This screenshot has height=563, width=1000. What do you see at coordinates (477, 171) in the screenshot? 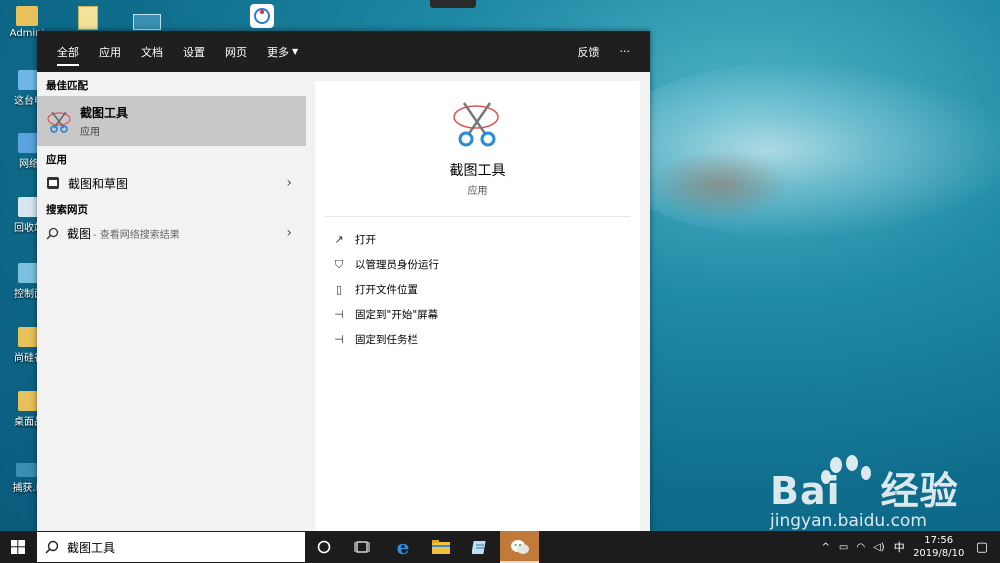
I see `details-title: 截图工具` at bounding box center [477, 171].